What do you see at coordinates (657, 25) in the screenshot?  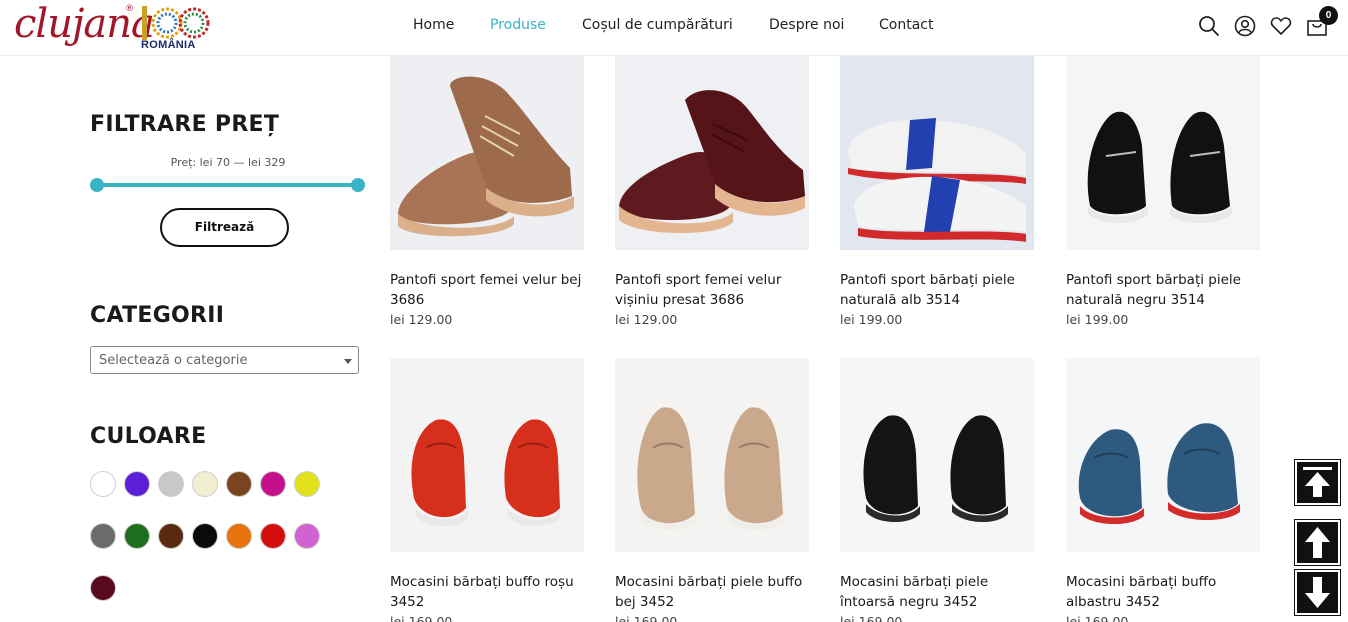 I see `nav-cos-cumparaturi: Coșul de cumpărături` at bounding box center [657, 25].